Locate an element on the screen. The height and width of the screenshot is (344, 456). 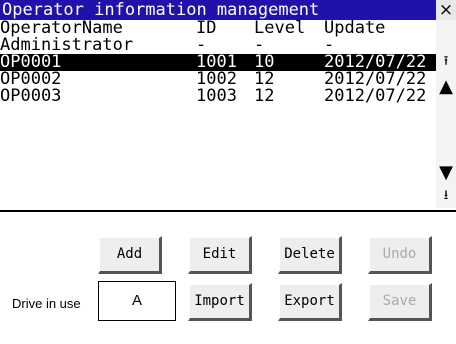
cell-operator-name: OP0003 is located at coordinates (31, 96).